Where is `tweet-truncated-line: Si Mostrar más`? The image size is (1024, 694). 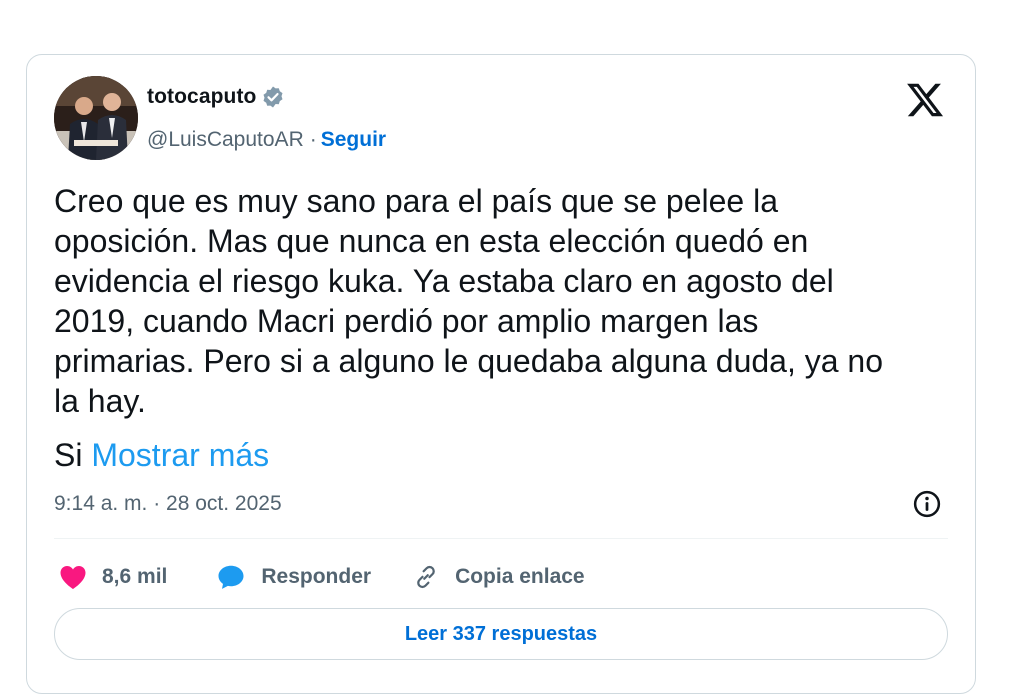
tweet-truncated-line: Si Mostrar más is located at coordinates (161, 455).